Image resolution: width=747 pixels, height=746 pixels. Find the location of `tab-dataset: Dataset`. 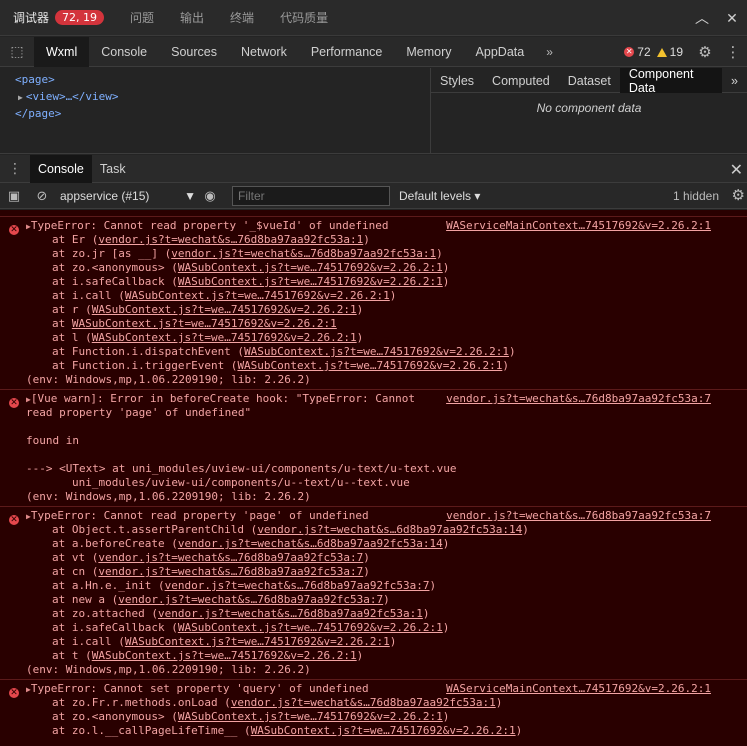

tab-dataset: Dataset is located at coordinates (589, 80).